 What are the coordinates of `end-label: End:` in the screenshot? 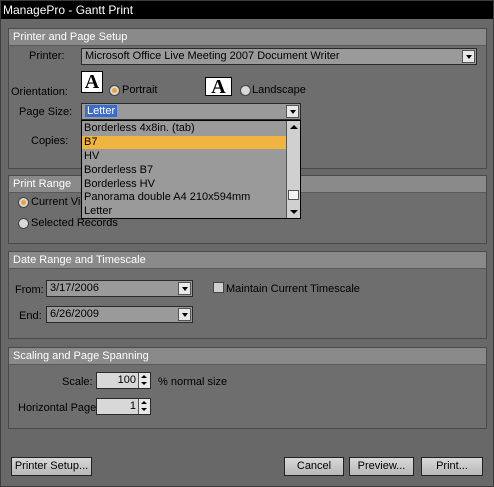 It's located at (30, 316).